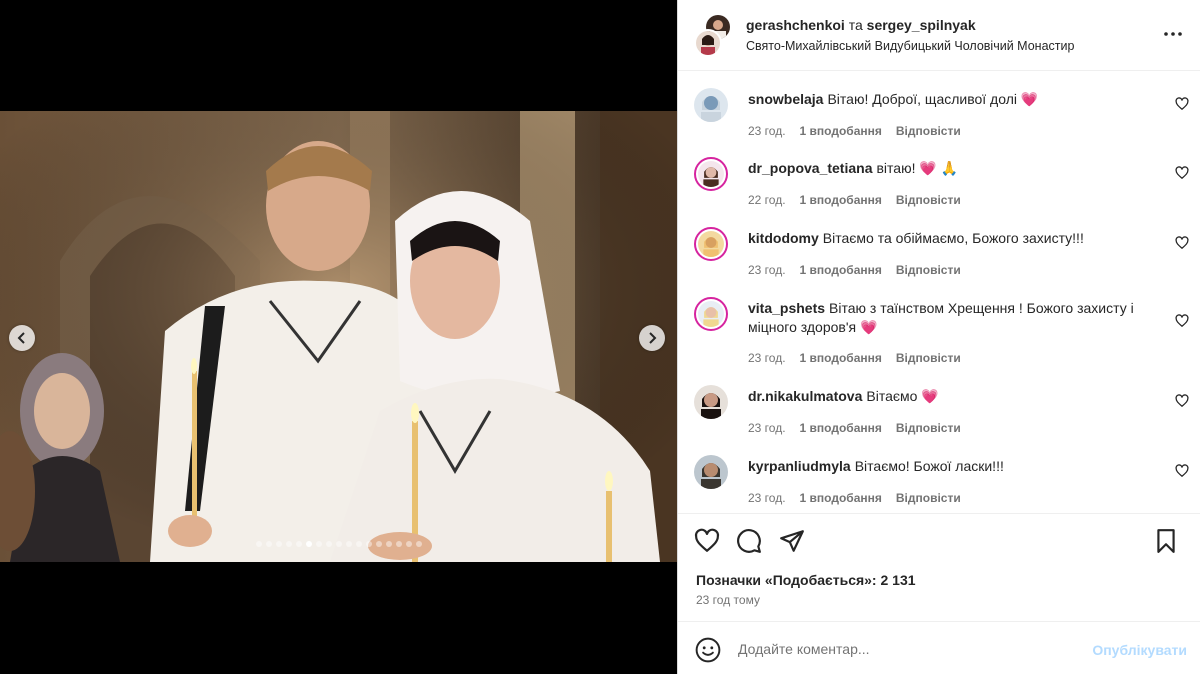  Describe the element at coordinates (810, 168) in the screenshot. I see `comment-username: dr_popova_tetiana` at that location.